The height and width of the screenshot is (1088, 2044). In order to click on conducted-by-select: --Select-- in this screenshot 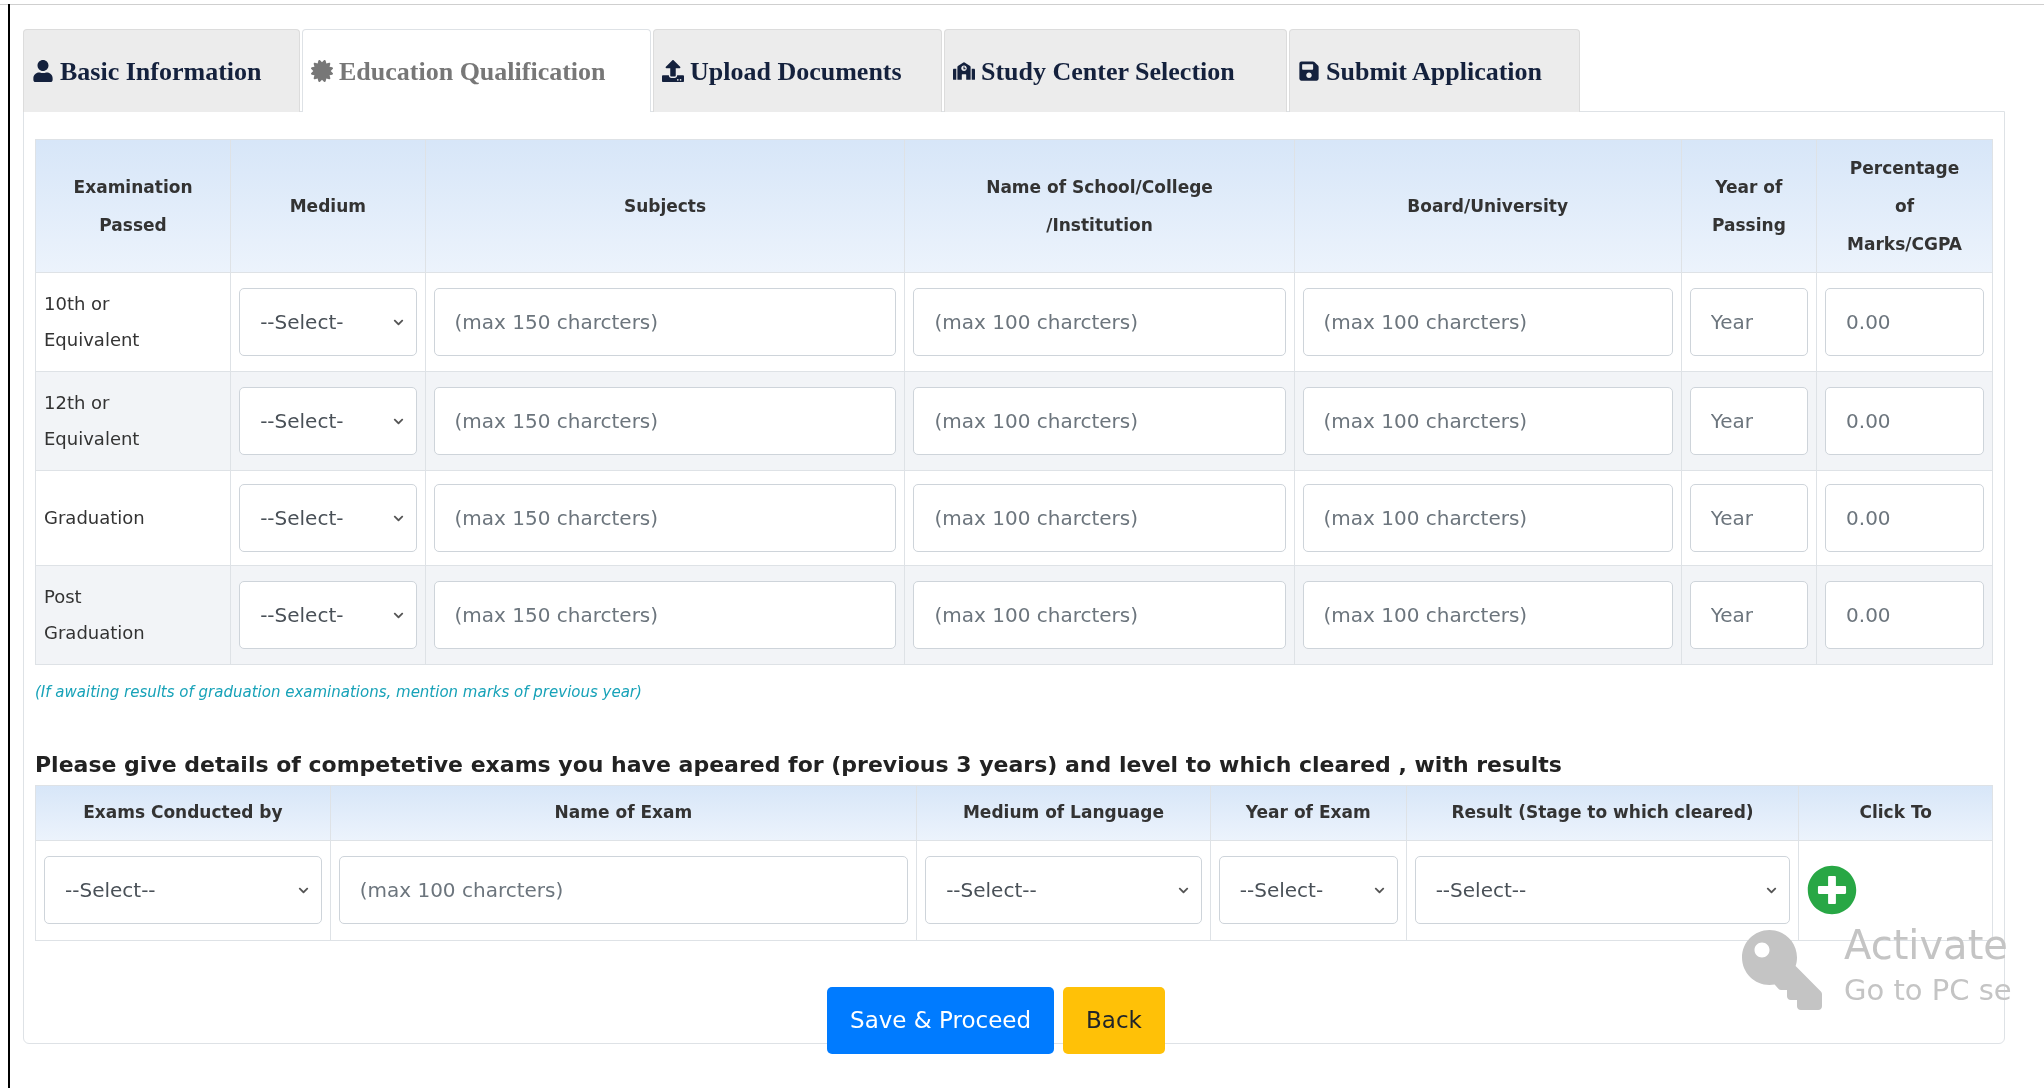, I will do `click(183, 890)`.